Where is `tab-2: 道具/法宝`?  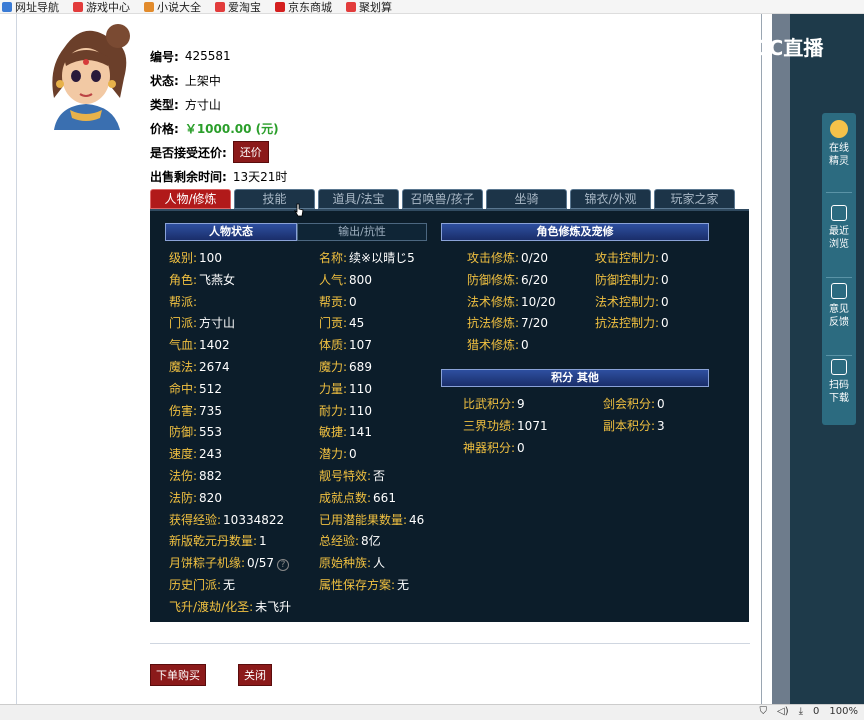
tab-2: 道具/法宝 is located at coordinates (358, 199).